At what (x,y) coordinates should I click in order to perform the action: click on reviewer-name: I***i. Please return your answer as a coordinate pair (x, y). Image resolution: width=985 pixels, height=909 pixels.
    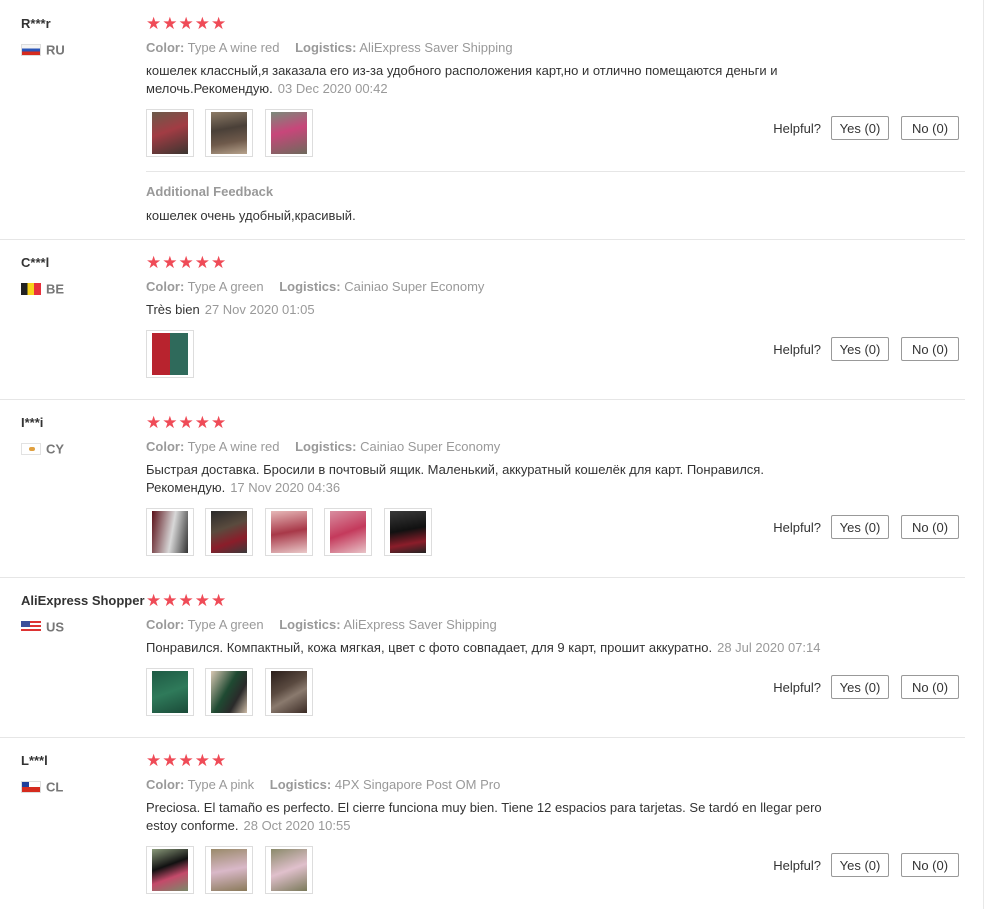
    Looking at the image, I should click on (32, 422).